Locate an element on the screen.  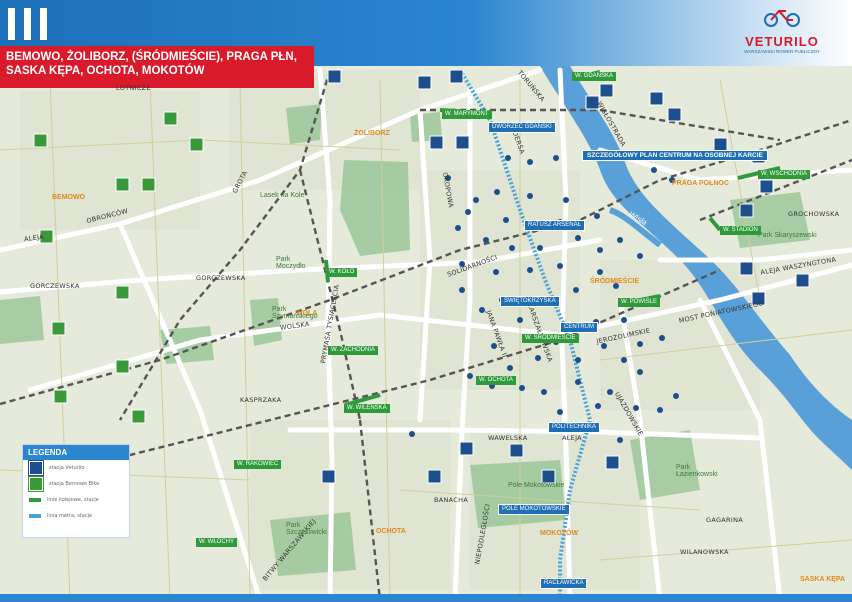
station-wlochy: W. WŁOCHY is located at coordinates (217, 542).